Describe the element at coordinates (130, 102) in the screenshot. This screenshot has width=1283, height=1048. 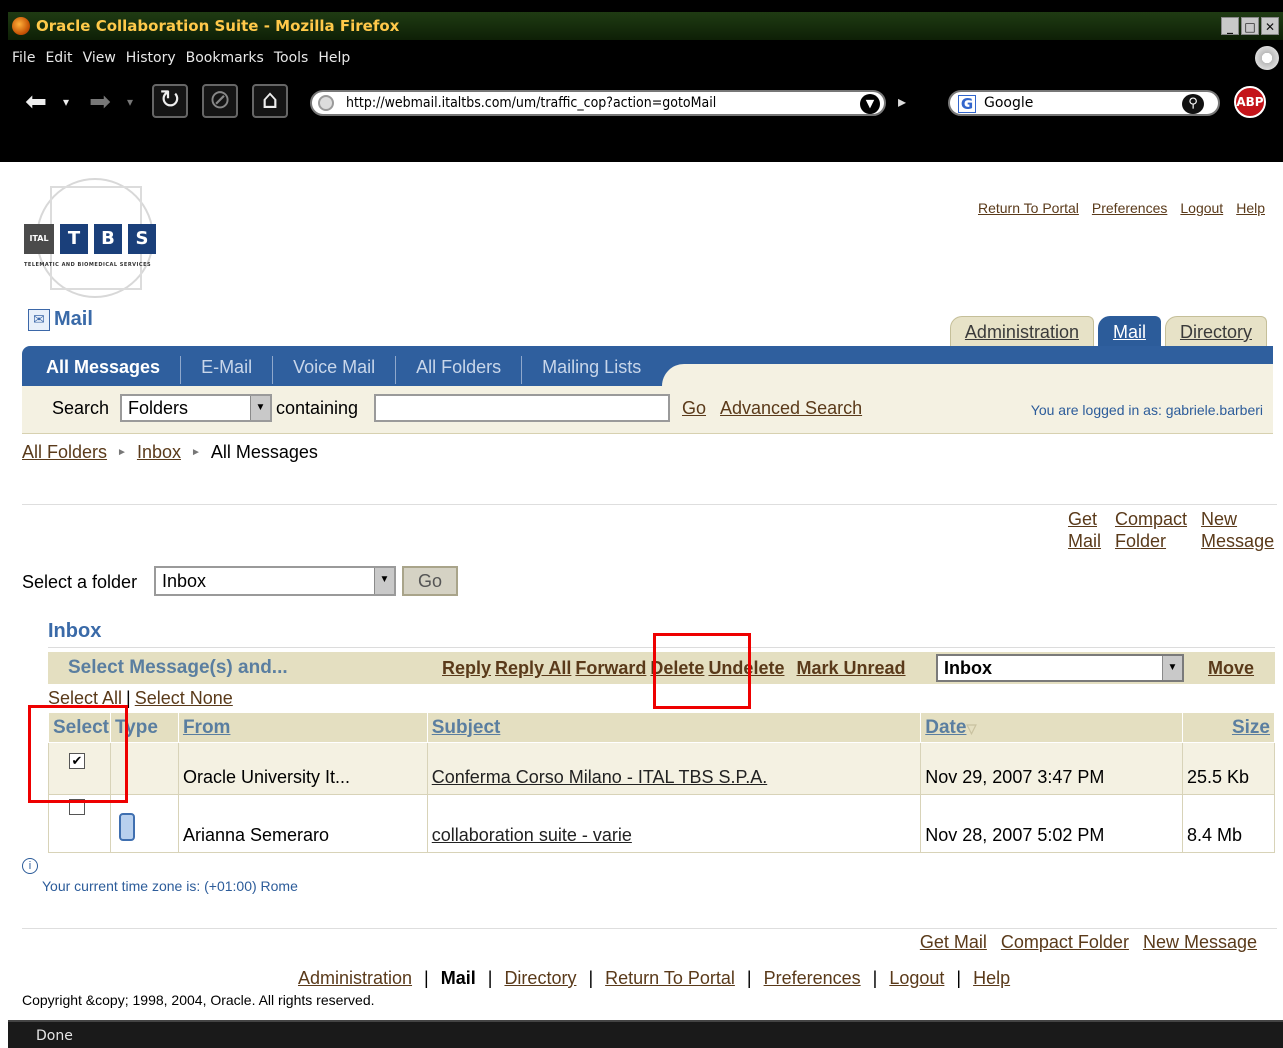
I see `forward-dropdown-icon: ▾` at that location.